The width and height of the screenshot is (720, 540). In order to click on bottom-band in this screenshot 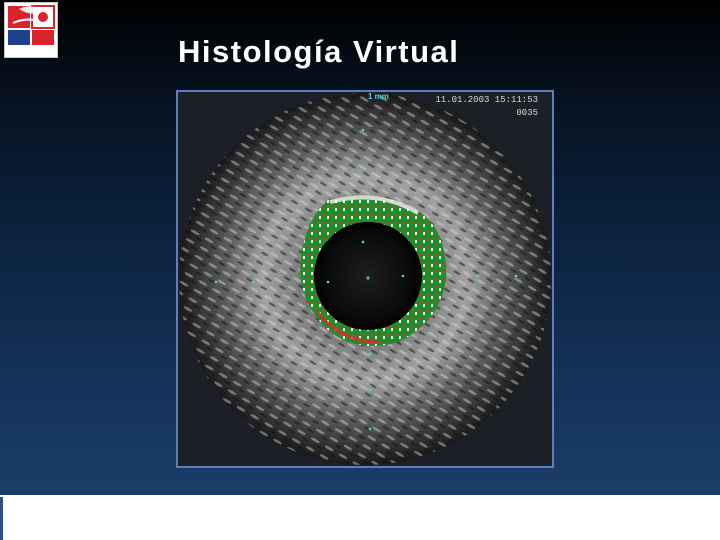, I will do `click(360, 517)`.